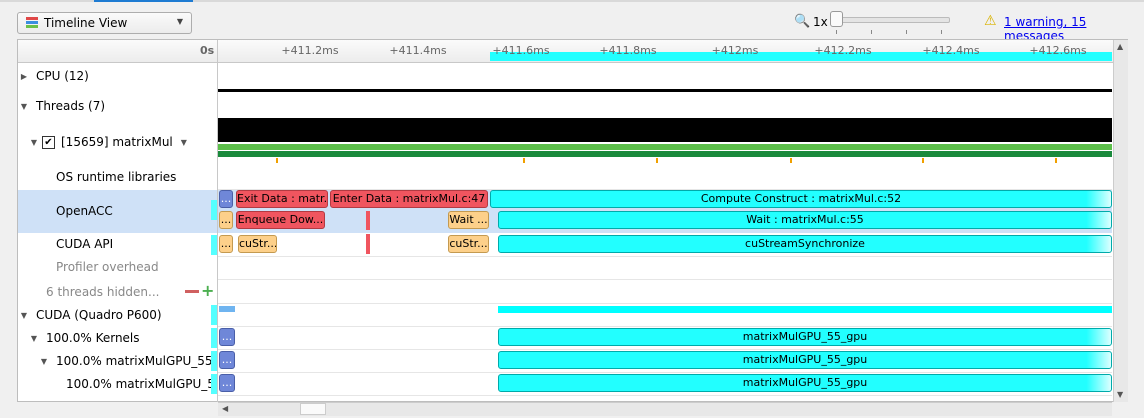 The width and height of the screenshot is (1144, 418). Describe the element at coordinates (805, 220) in the screenshot. I see `wait-event: Wait : matrixMul.c:55` at that location.